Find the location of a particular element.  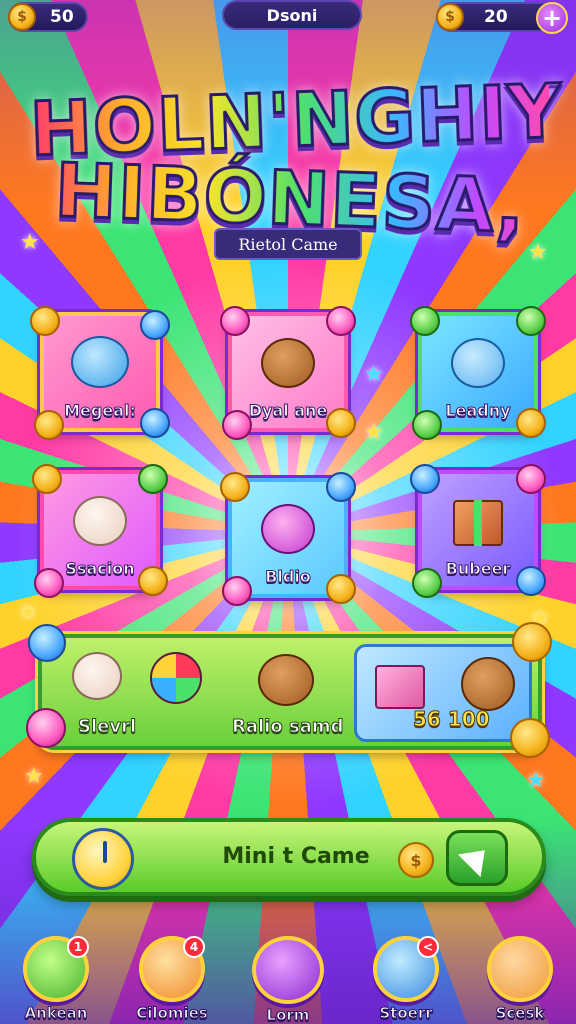

tile-label: Megeal: is located at coordinates (100, 411).